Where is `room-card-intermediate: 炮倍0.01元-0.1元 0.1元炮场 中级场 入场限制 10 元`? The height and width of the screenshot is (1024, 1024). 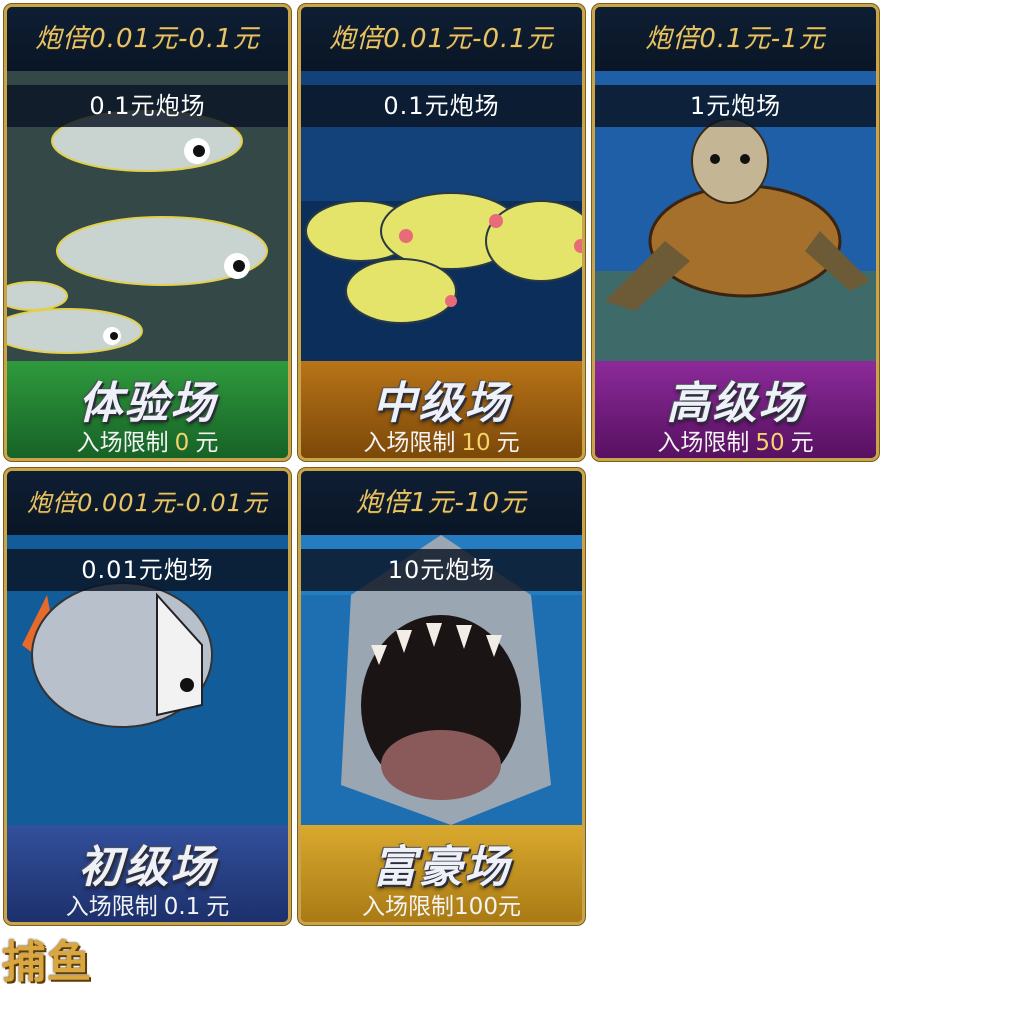 room-card-intermediate: 炮倍0.01元-0.1元 0.1元炮场 中级场 入场限制 10 元 is located at coordinates (441, 232).